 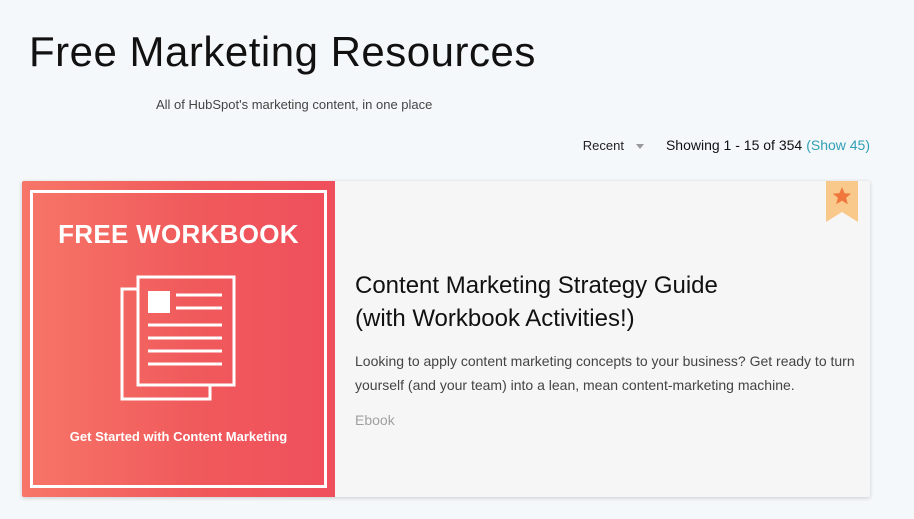 I want to click on card-type-label: Ebook, so click(x=375, y=420).